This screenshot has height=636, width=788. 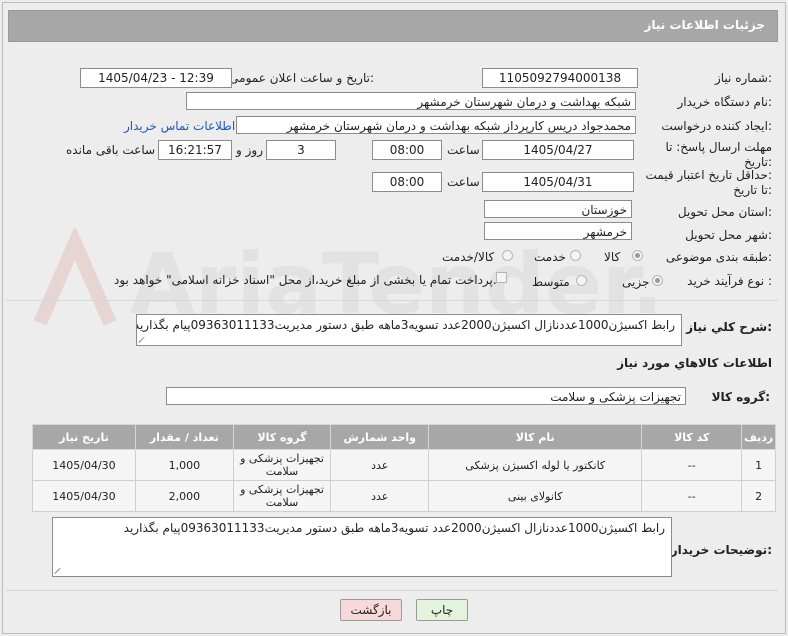 I want to click on deadline-time-field: 08:00, so click(x=407, y=150).